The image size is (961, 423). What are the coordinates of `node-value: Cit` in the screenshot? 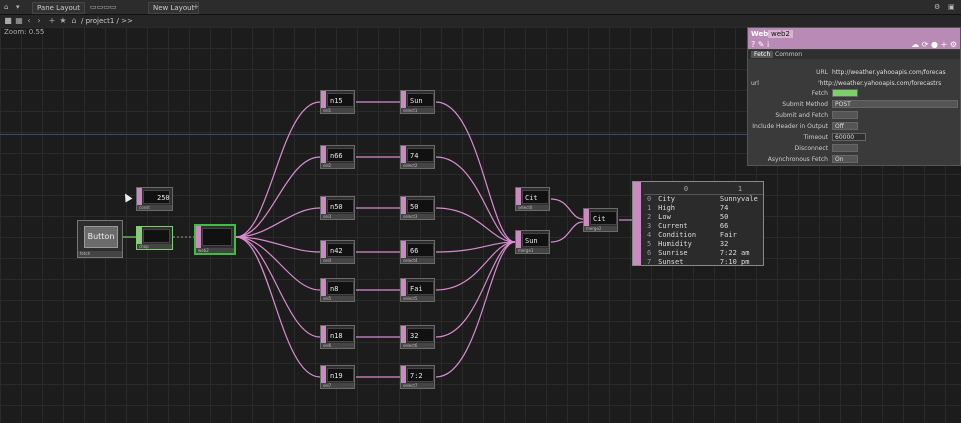 It's located at (599, 219).